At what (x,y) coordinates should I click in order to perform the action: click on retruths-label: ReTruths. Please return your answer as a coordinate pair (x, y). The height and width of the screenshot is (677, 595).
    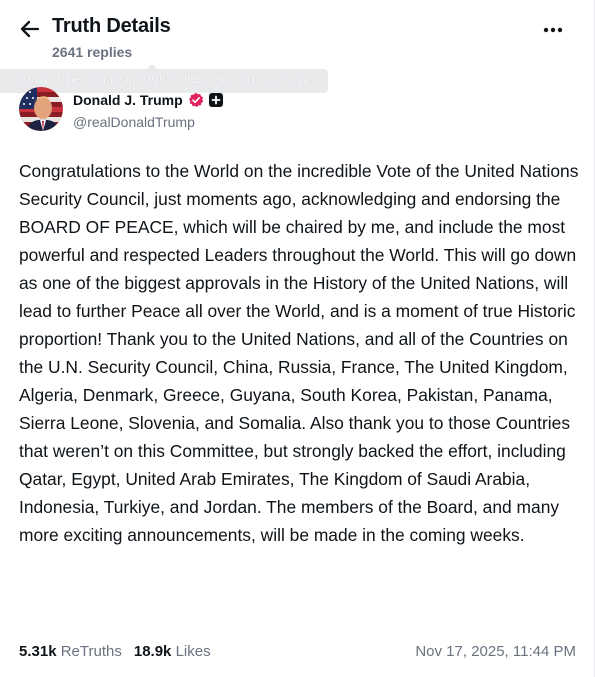
    Looking at the image, I should click on (91, 651).